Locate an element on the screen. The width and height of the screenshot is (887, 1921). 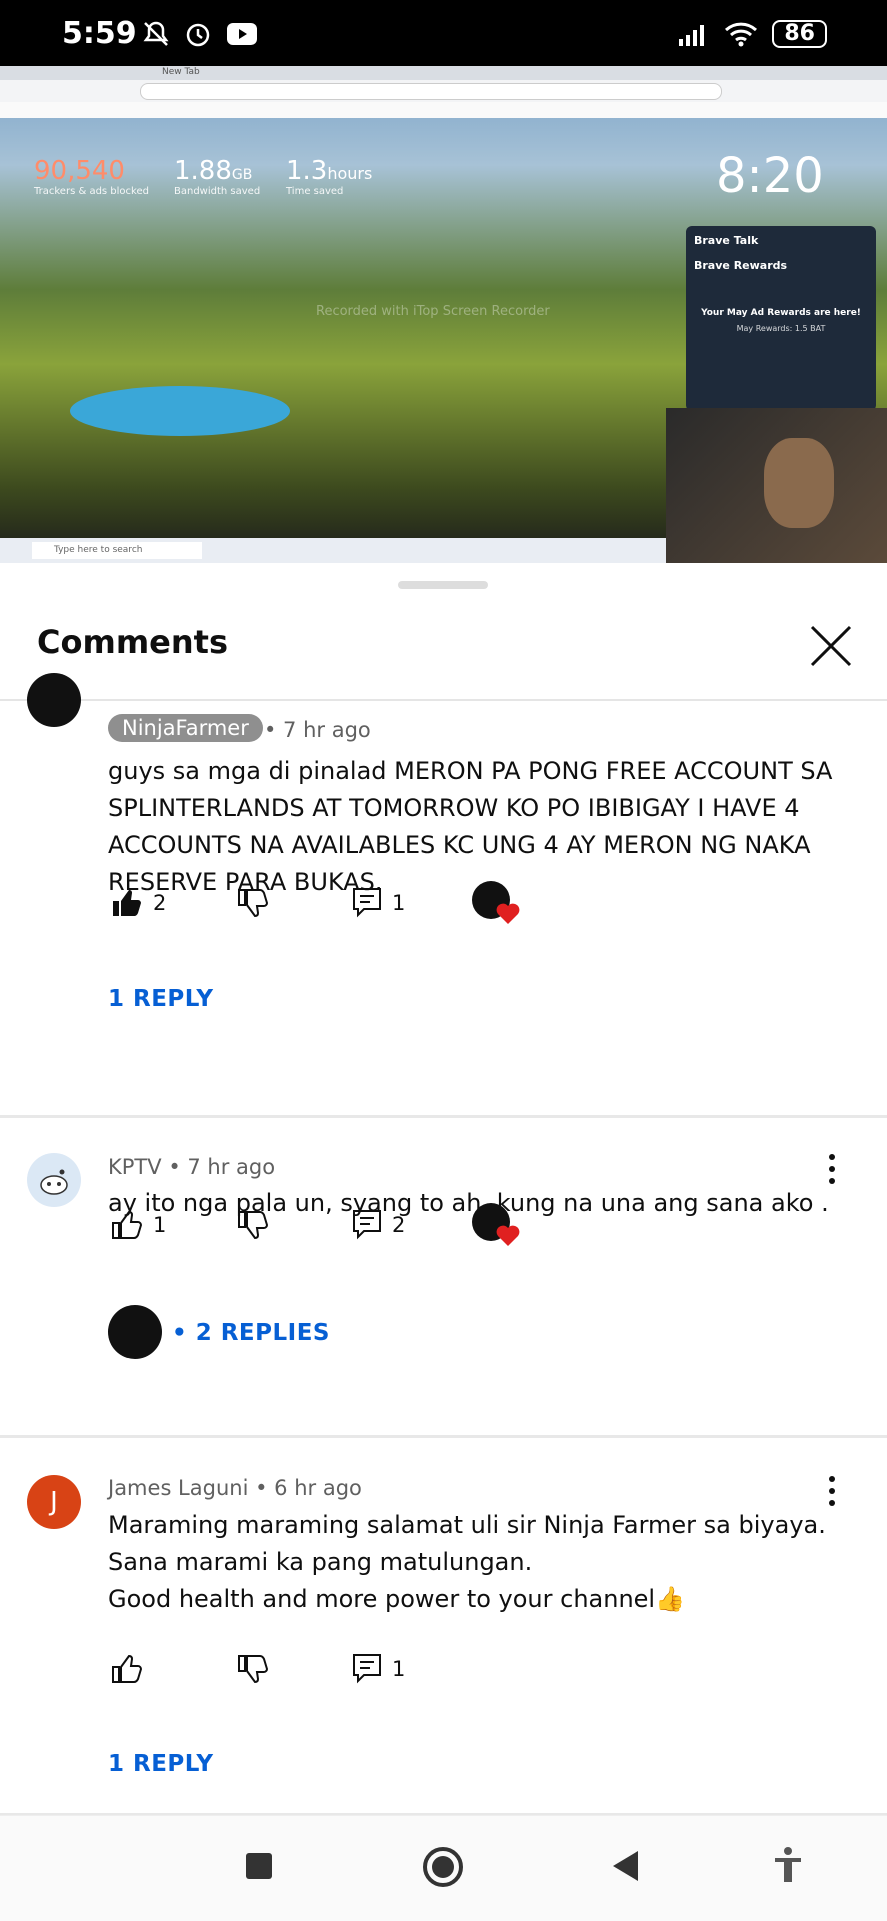
alarm-icon is located at coordinates (198, 35).